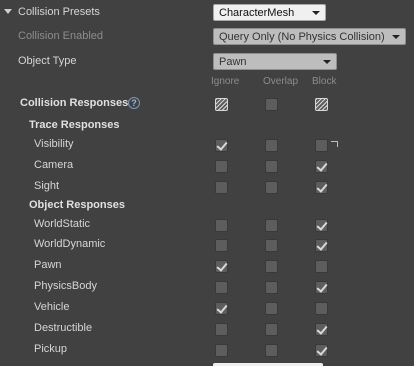 Image resolution: width=414 pixels, height=366 pixels. What do you see at coordinates (225, 81) in the screenshot?
I see `column-header-ignore: Ignore` at bounding box center [225, 81].